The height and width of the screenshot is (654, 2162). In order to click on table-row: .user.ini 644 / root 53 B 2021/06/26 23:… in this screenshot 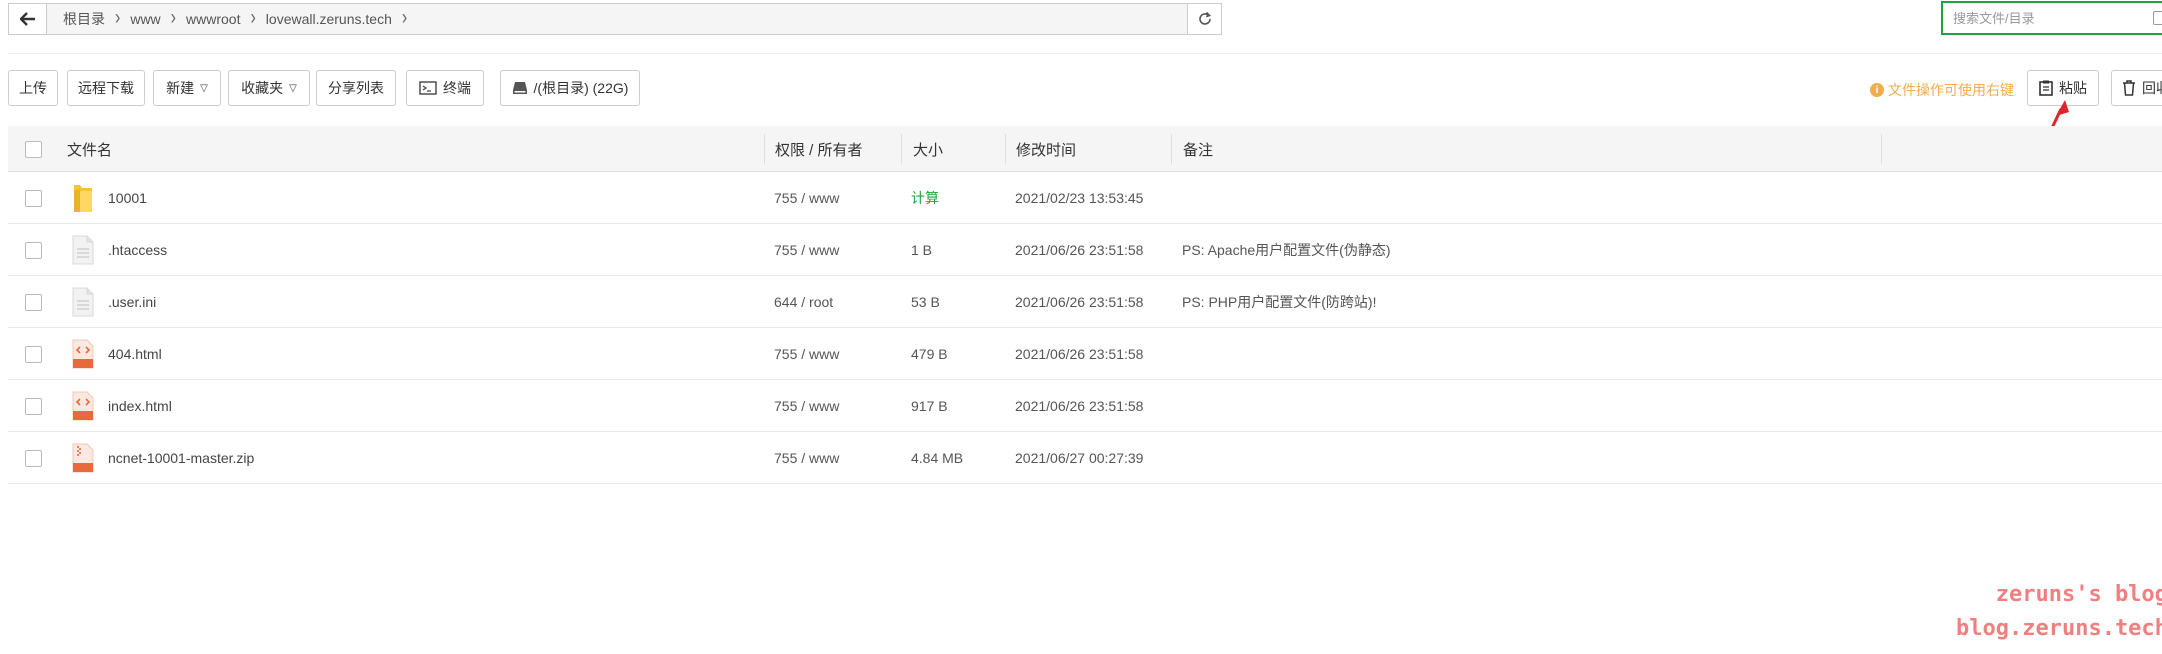, I will do `click(1085, 302)`.